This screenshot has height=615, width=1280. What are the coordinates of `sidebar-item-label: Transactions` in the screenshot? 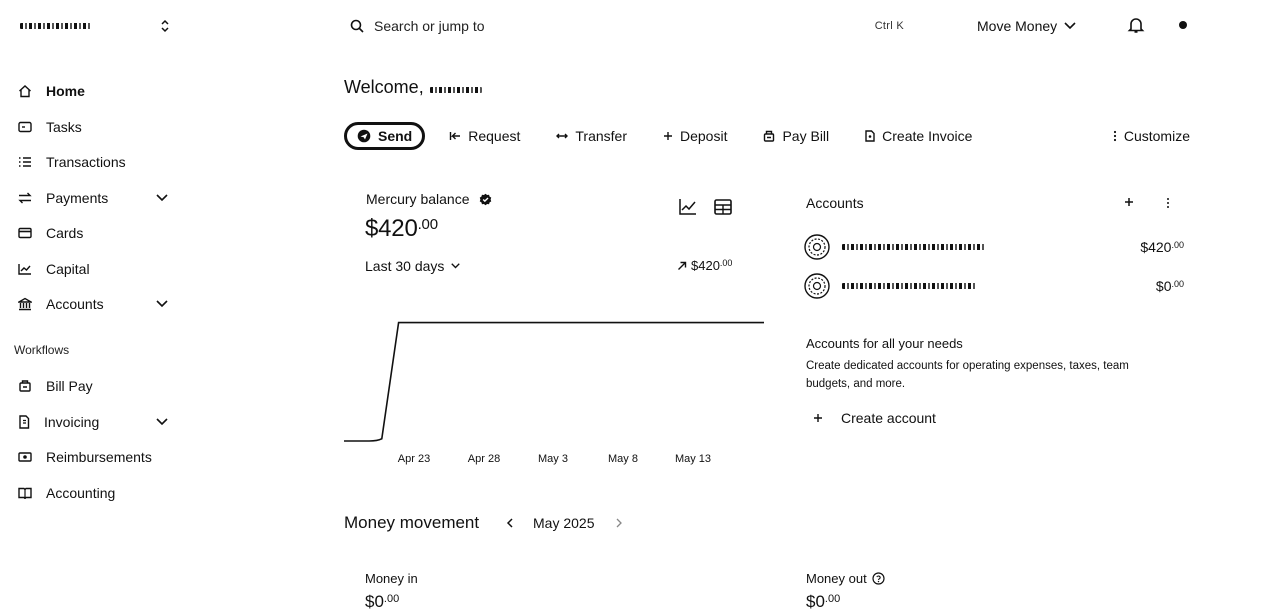 It's located at (86, 162).